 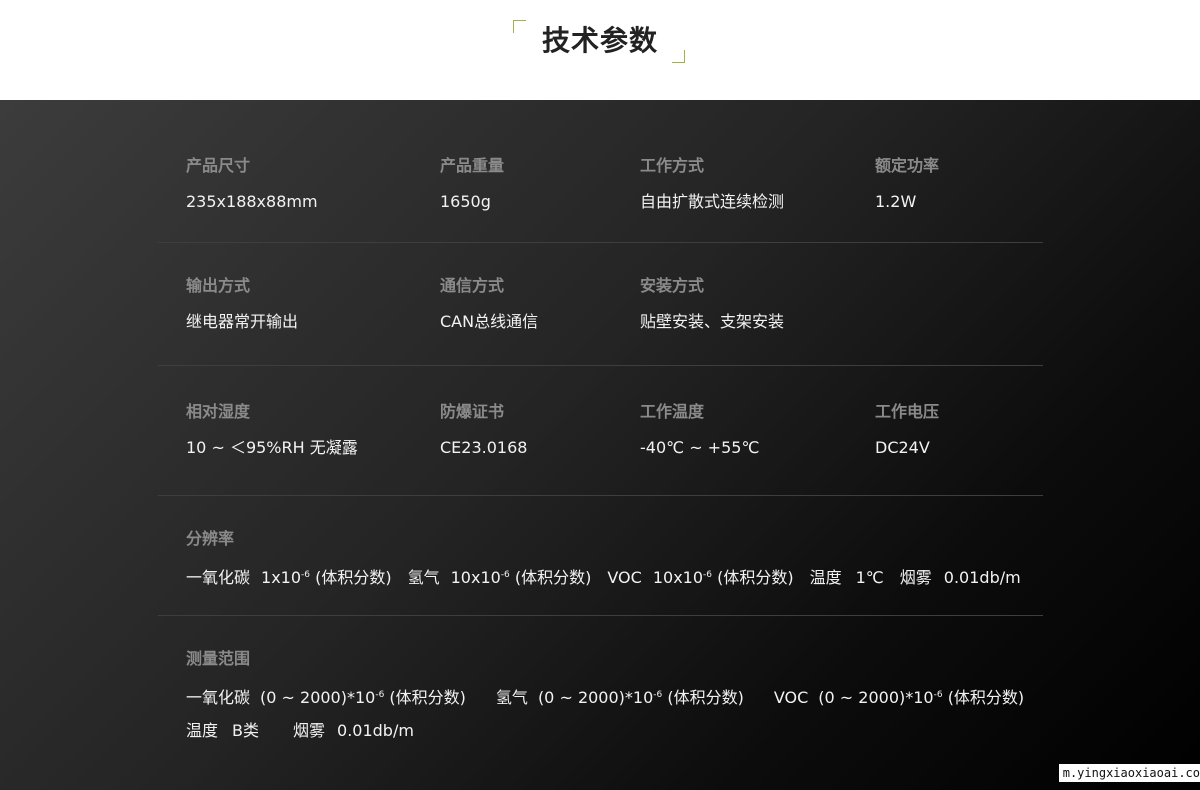 I want to click on range-smoke-name: 烟雾, so click(x=309, y=730).